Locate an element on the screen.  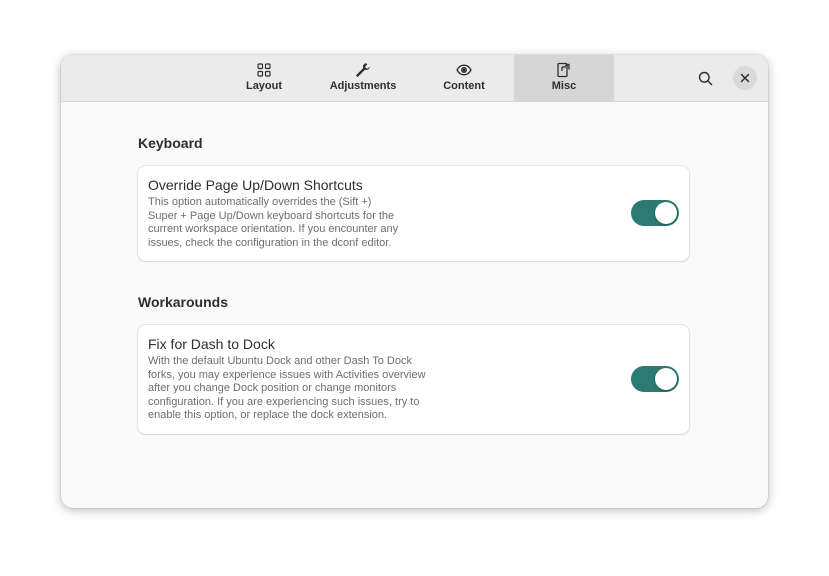
header-bar: Layout Adjustments Content Misc is located at coordinates (414, 78).